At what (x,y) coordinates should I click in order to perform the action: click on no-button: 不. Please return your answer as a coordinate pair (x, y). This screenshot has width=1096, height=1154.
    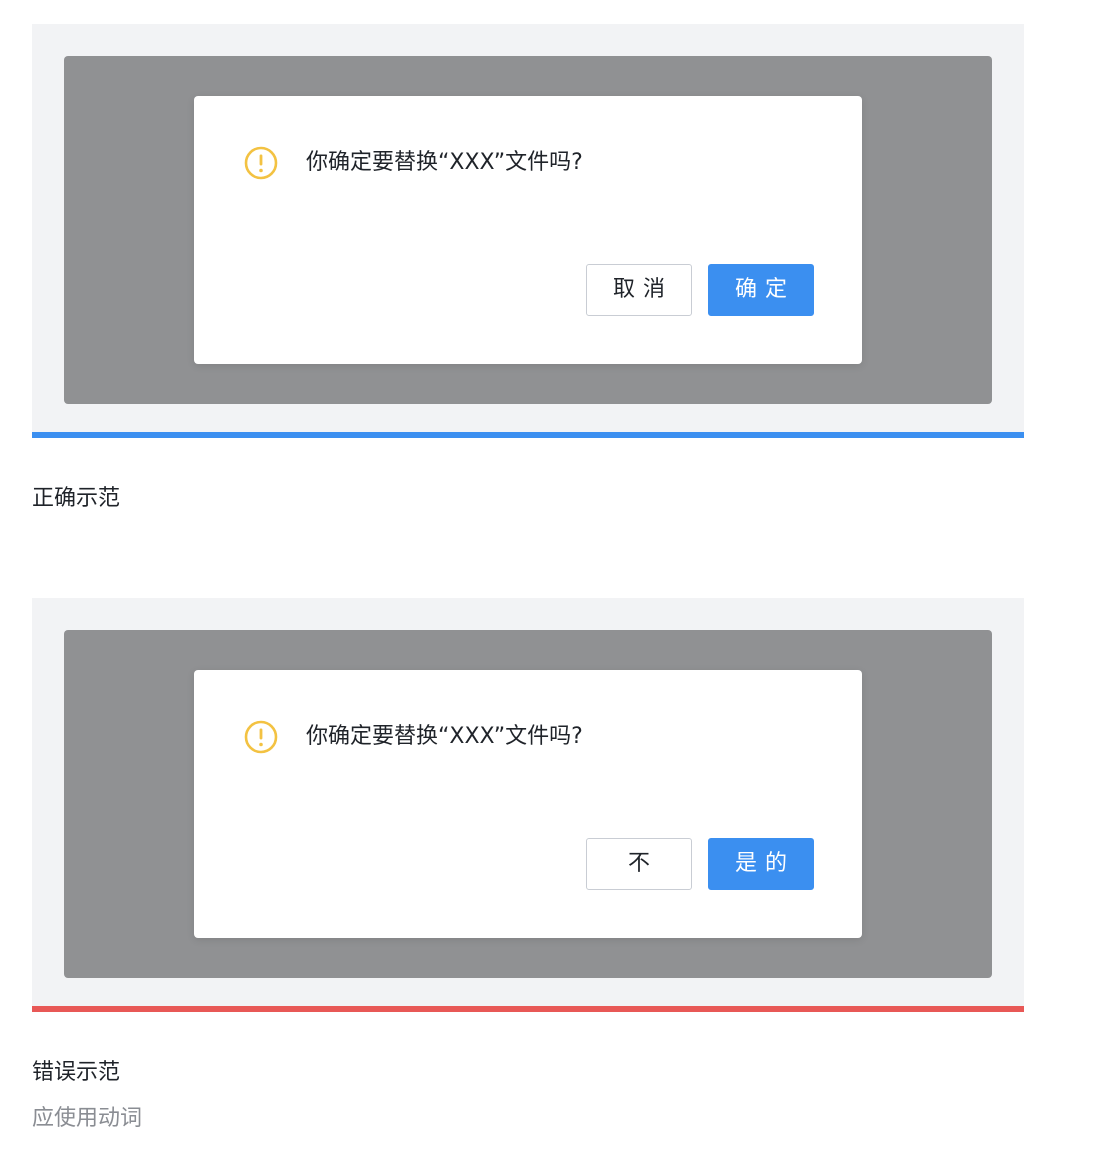
    Looking at the image, I should click on (639, 864).